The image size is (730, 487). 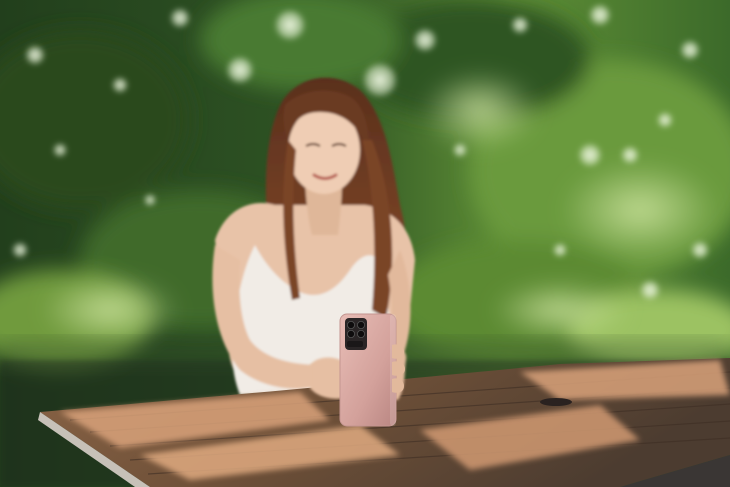 I want to click on smartphone, so click(x=372, y=370).